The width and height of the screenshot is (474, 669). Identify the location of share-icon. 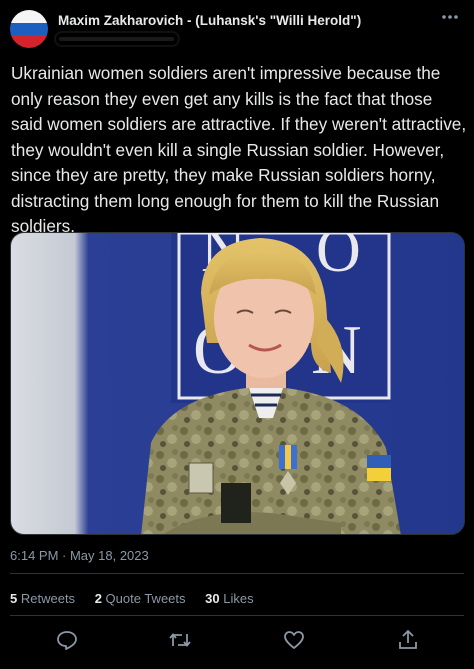
(408, 640).